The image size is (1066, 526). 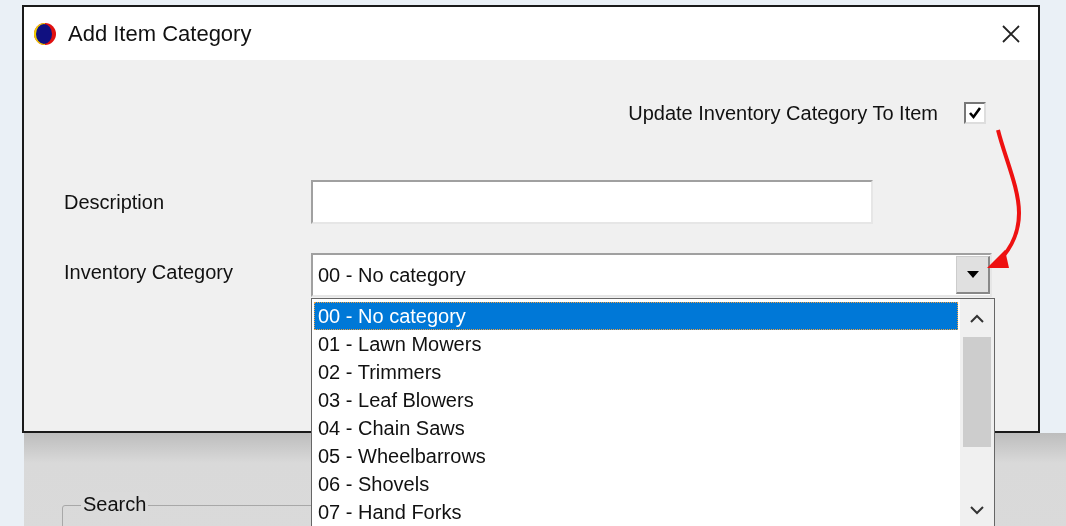 I want to click on field-label: Inventory Category, so click(x=149, y=272).